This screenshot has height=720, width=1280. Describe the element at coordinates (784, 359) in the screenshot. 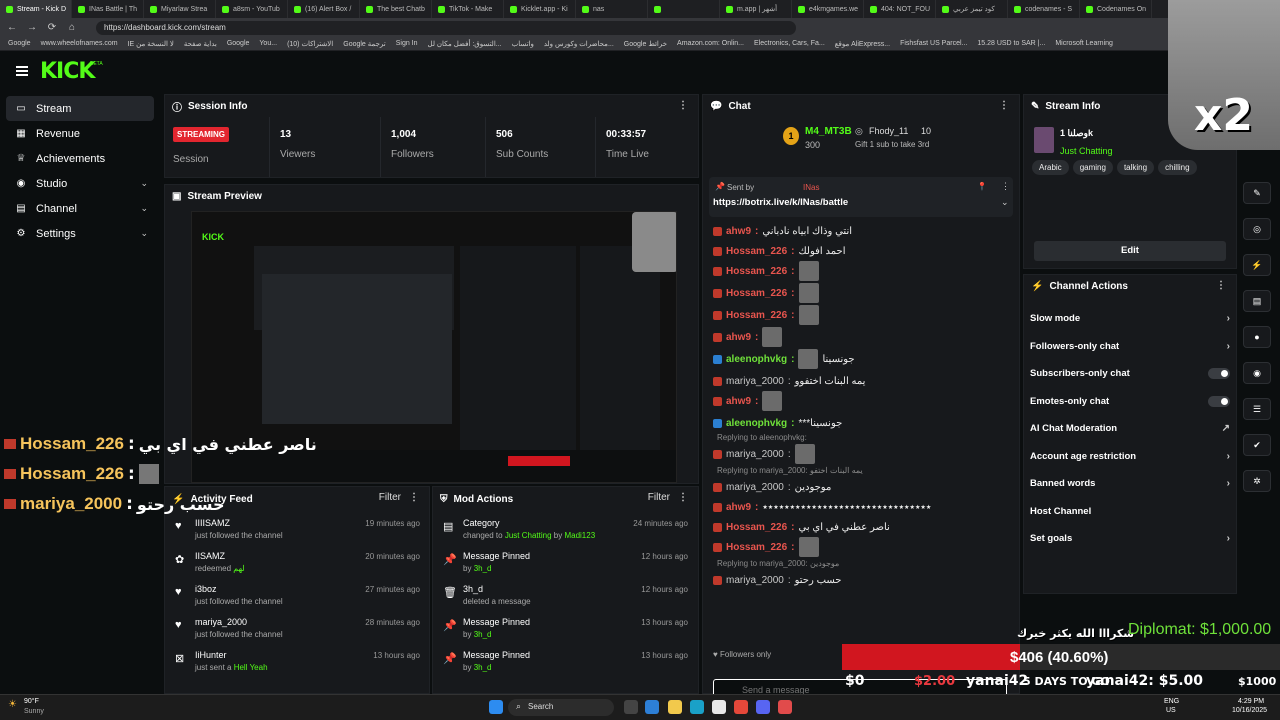

I see `chat-message: aleenophvkg: جونسينا` at that location.